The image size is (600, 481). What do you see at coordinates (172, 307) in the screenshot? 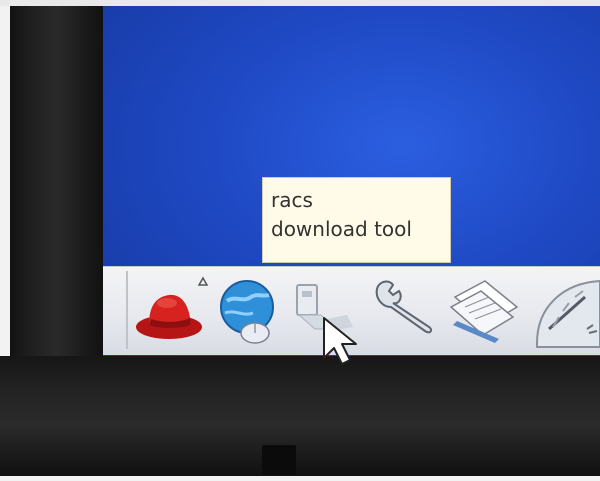
I see `redhat-hat-icon` at bounding box center [172, 307].